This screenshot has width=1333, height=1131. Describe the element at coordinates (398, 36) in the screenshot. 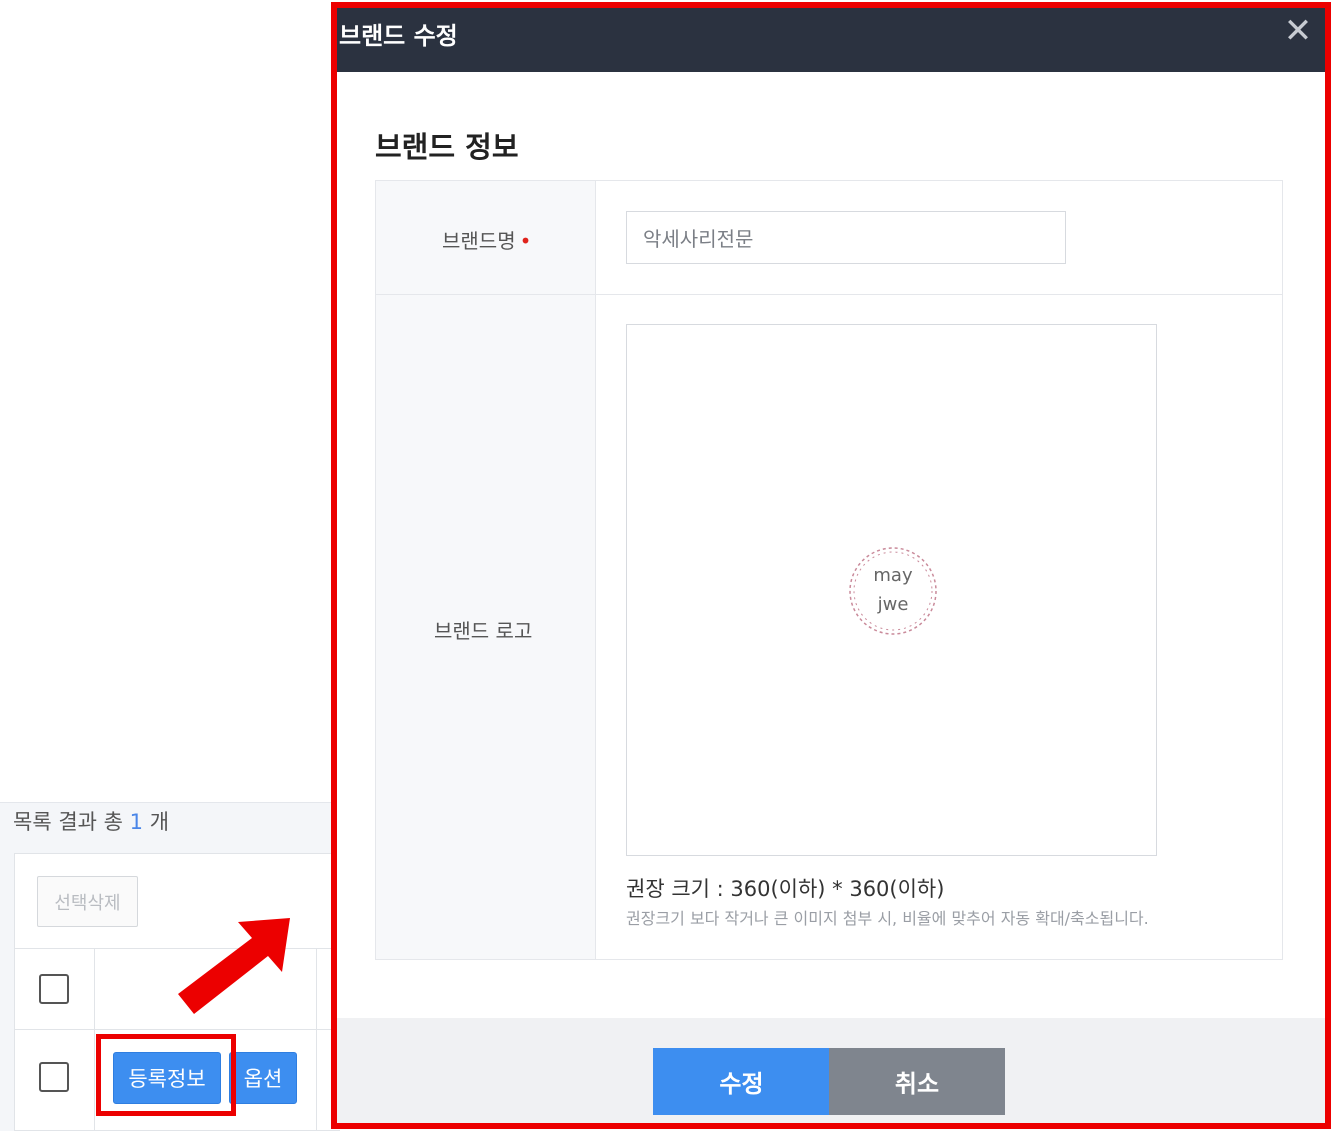

I see `modal-title: 브랜드 수정` at that location.